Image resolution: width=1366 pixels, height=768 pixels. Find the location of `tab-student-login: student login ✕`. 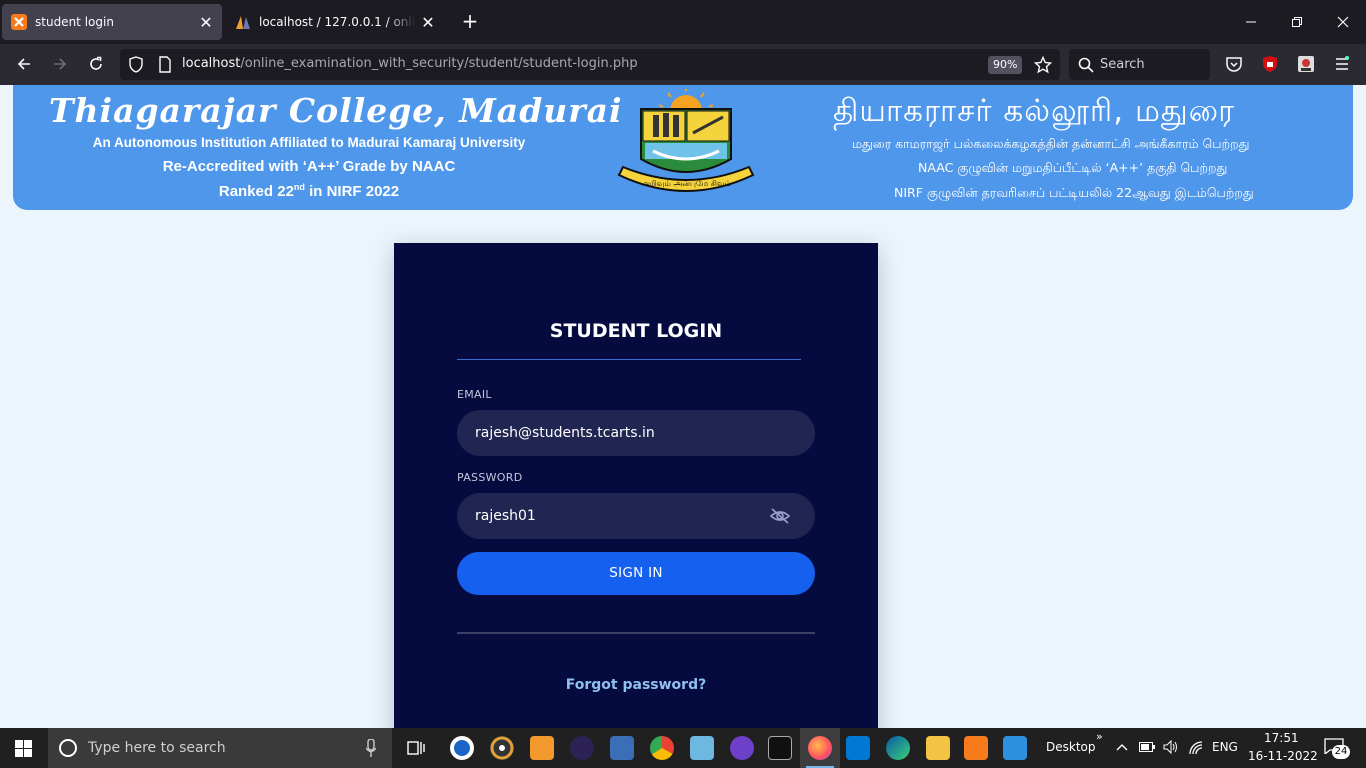

tab-student-login: student login ✕ is located at coordinates (112, 22).